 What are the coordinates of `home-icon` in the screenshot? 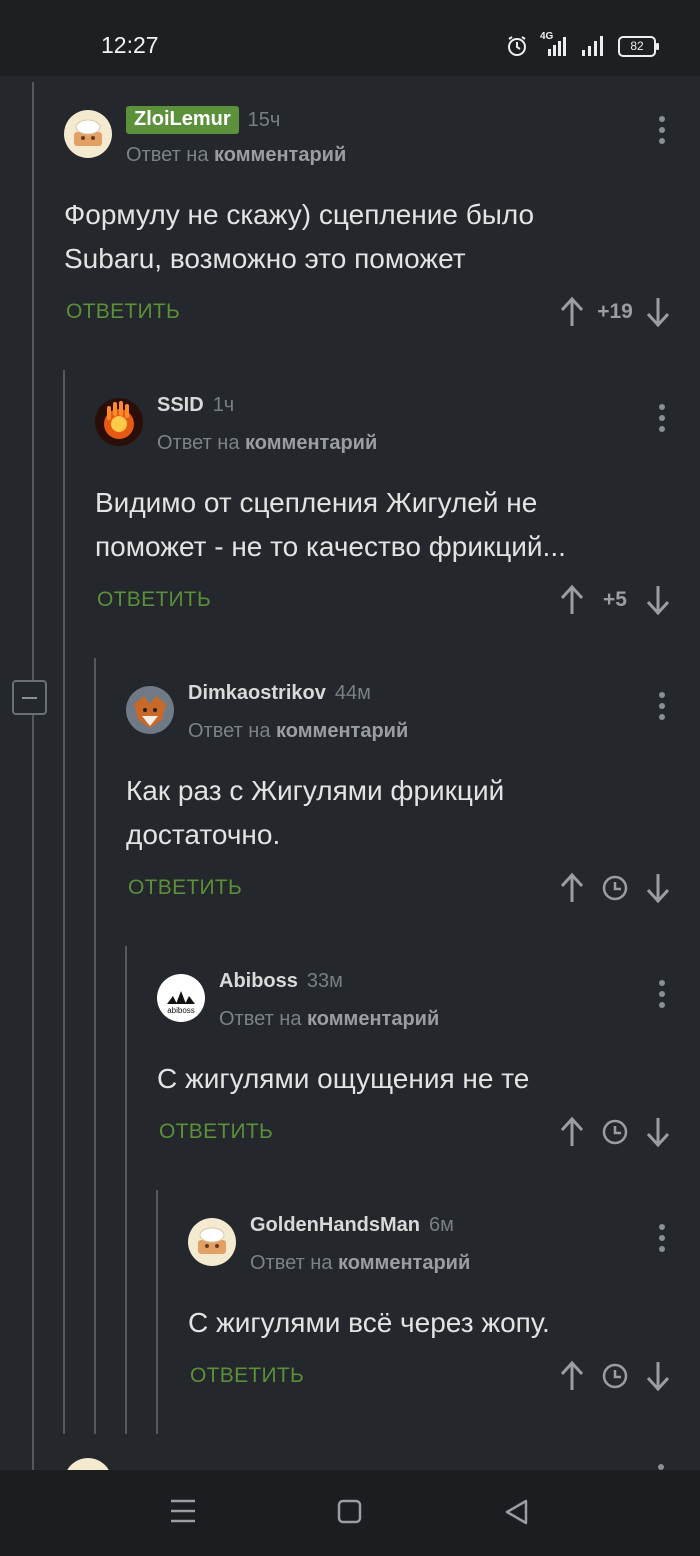 It's located at (350, 1512).